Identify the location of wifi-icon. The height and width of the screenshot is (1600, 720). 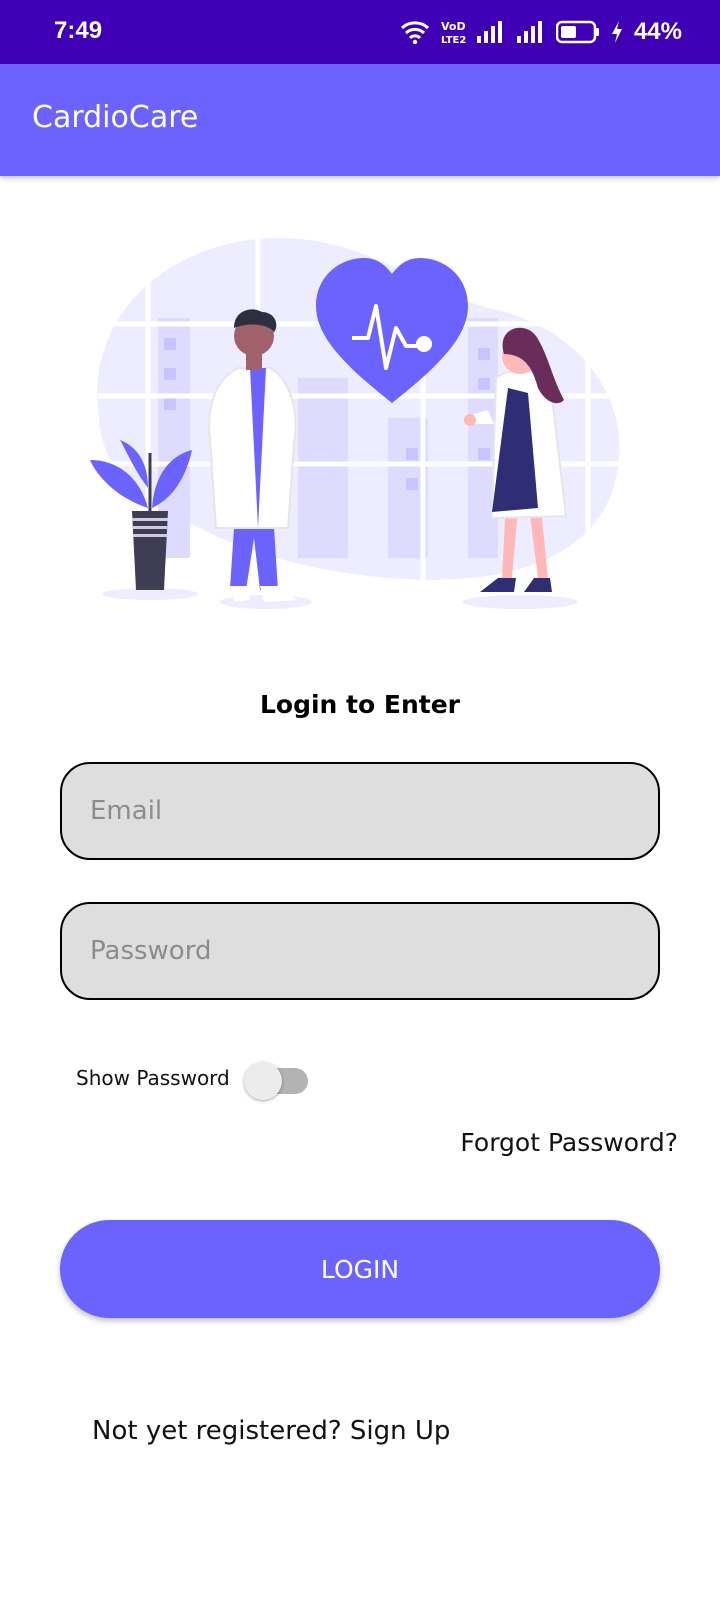
(414, 33).